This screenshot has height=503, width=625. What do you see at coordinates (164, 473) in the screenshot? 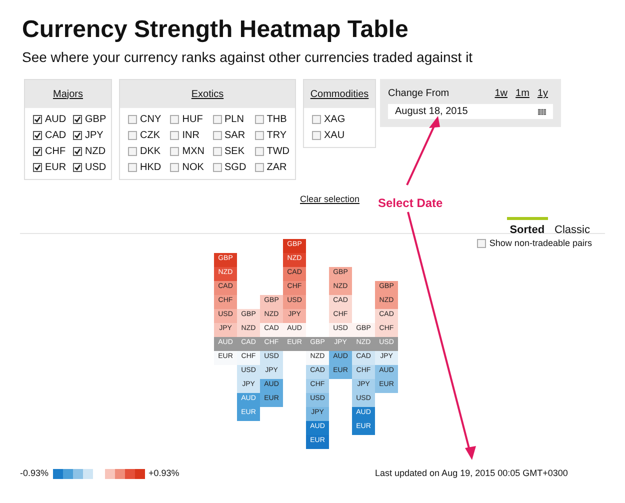
I see `legend-max: +0.93%` at bounding box center [164, 473].